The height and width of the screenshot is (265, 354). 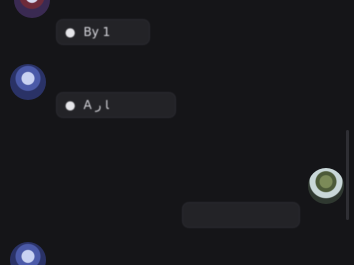 I want to click on message-text: By 1, so click(x=97, y=32).